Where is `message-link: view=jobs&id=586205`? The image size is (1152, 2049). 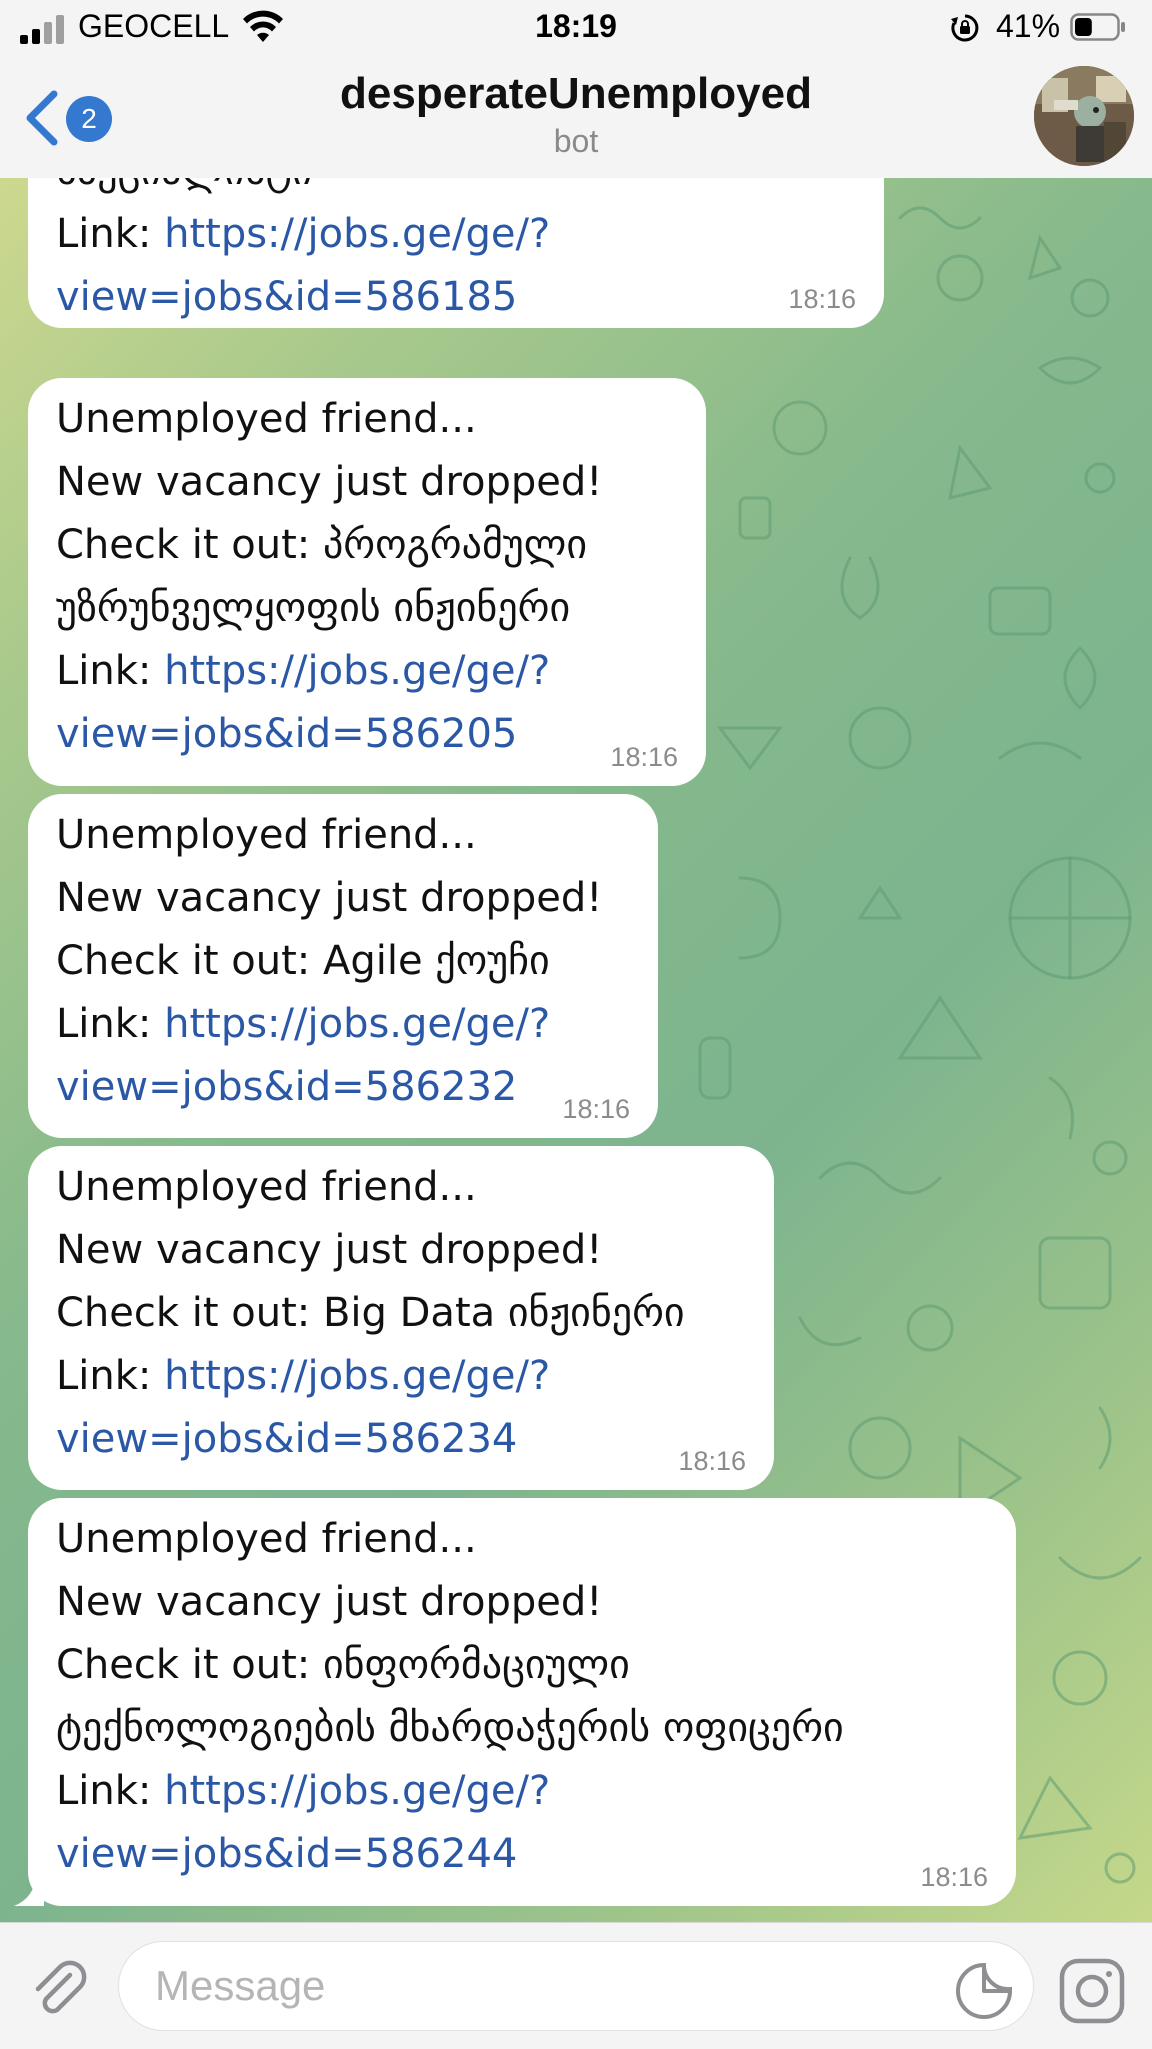 message-link: view=jobs&id=586205 is located at coordinates (286, 734).